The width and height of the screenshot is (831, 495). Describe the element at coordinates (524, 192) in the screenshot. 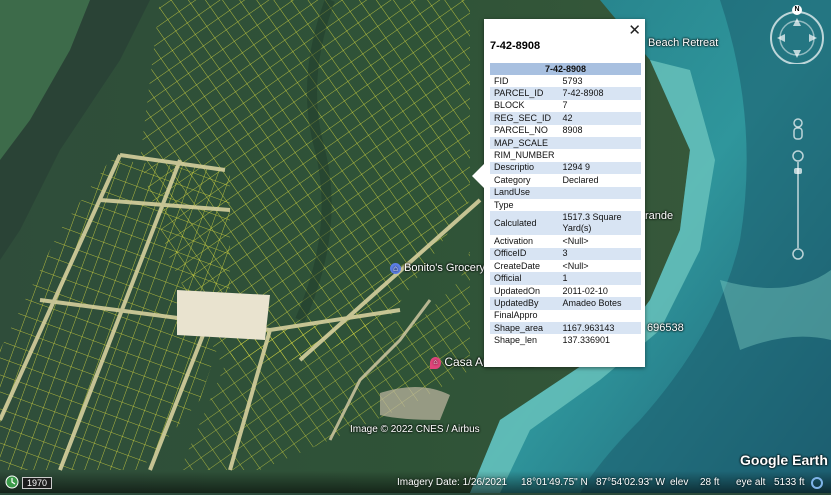

I see `attribute-key: LandUse` at that location.